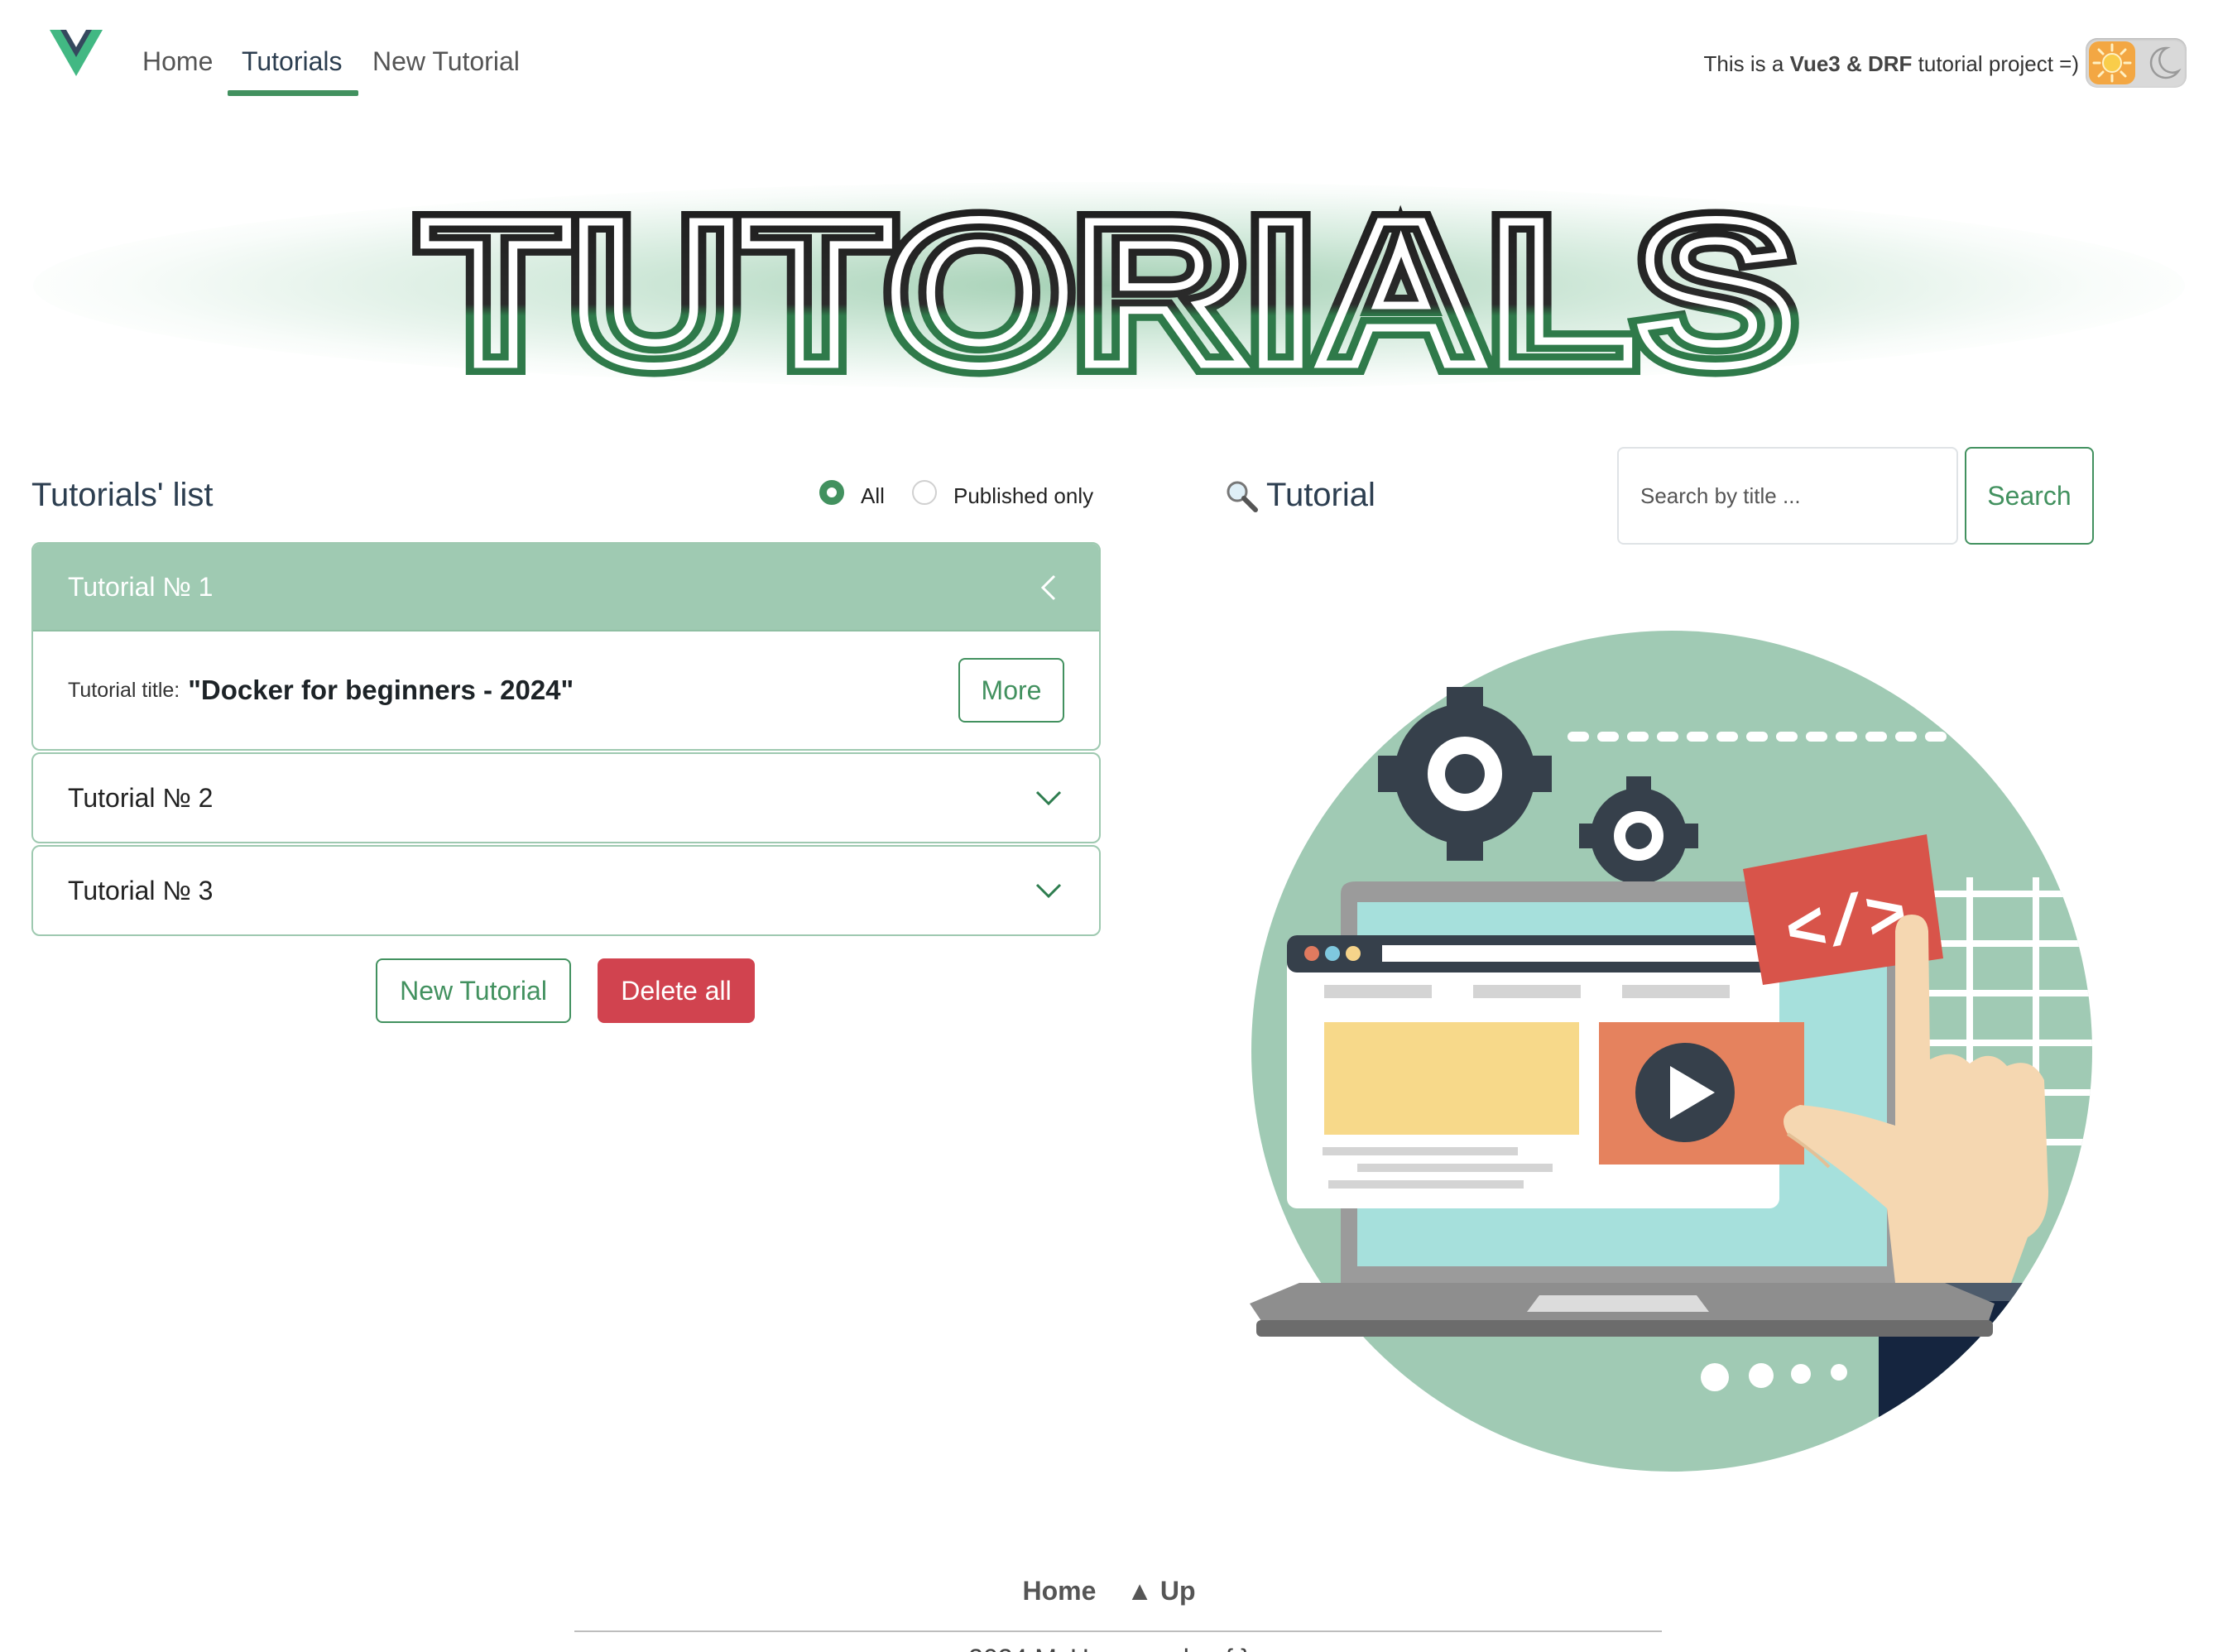  Describe the element at coordinates (293, 93) in the screenshot. I see `active-tab-indicator` at that location.